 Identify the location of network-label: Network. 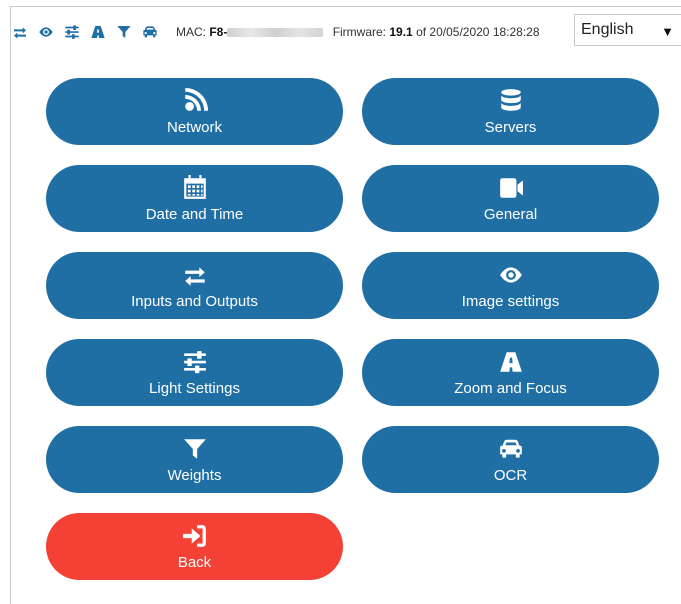
(194, 127).